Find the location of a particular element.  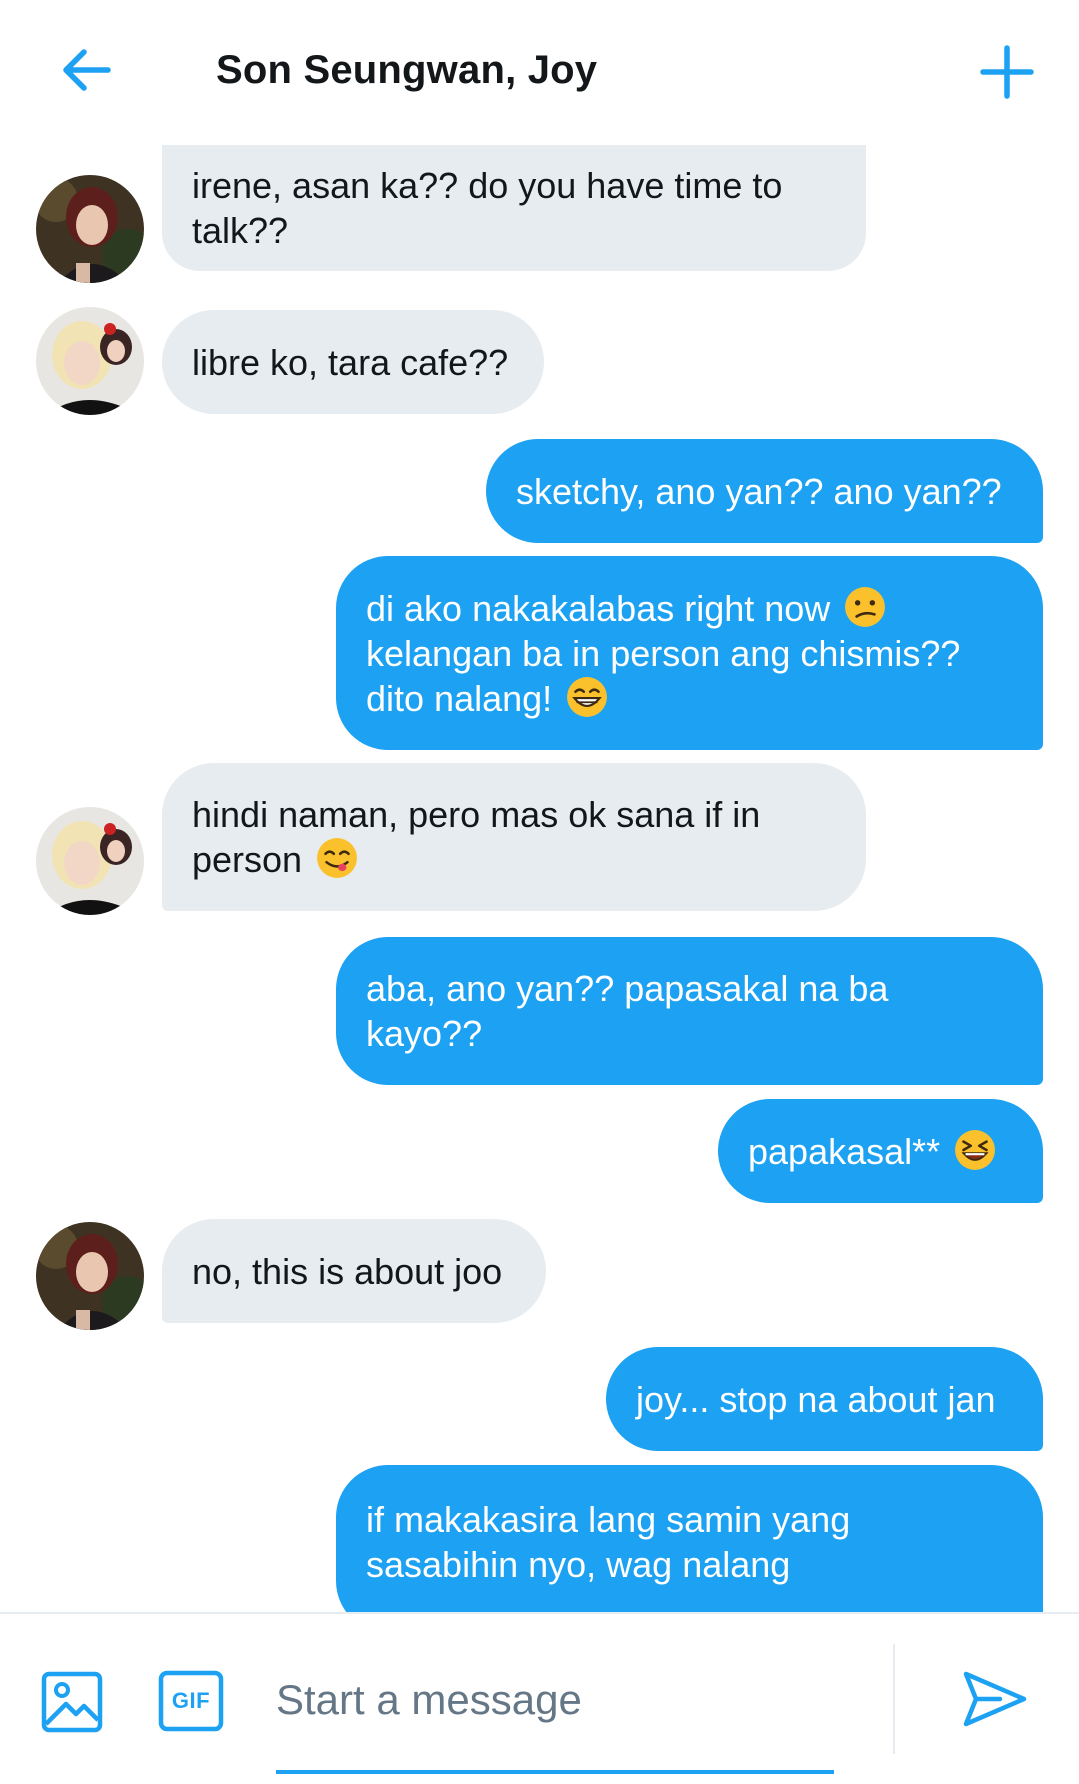

message-text-line: hindi naman, pero mas ok sana if in is located at coordinates (476, 814).